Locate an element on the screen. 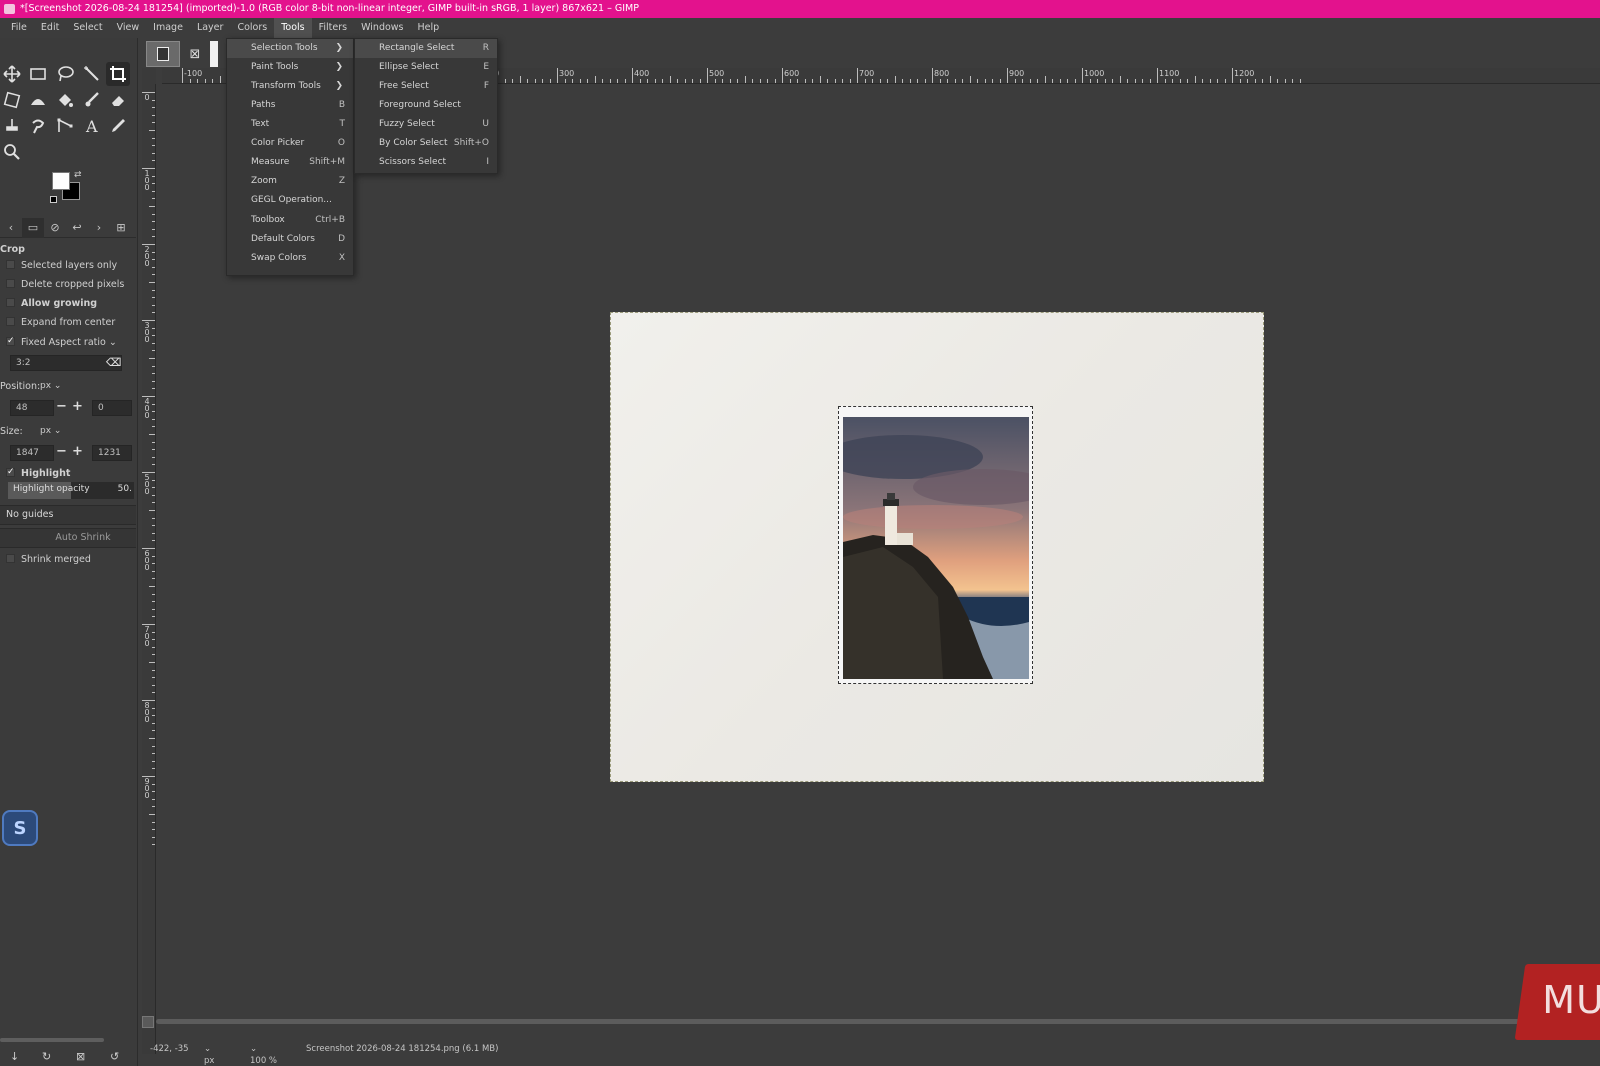 This screenshot has height=1066, width=1600. menu-layer: Layer is located at coordinates (210, 28).